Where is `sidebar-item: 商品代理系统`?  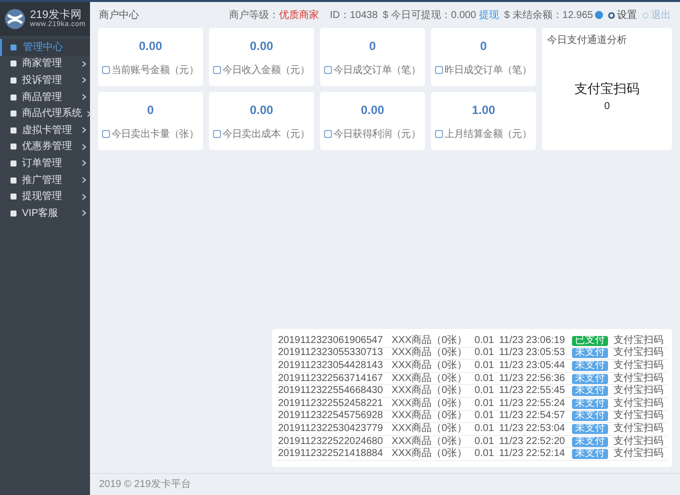 sidebar-item: 商品代理系统 is located at coordinates (45, 113).